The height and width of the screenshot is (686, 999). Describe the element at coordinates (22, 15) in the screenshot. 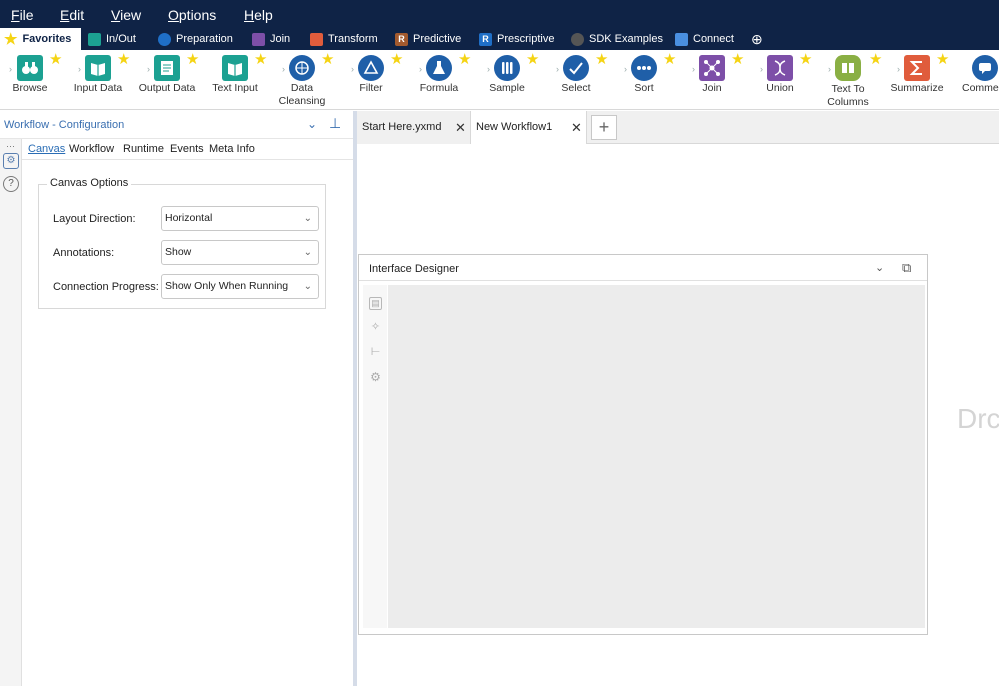

I see `menu-file: File` at that location.